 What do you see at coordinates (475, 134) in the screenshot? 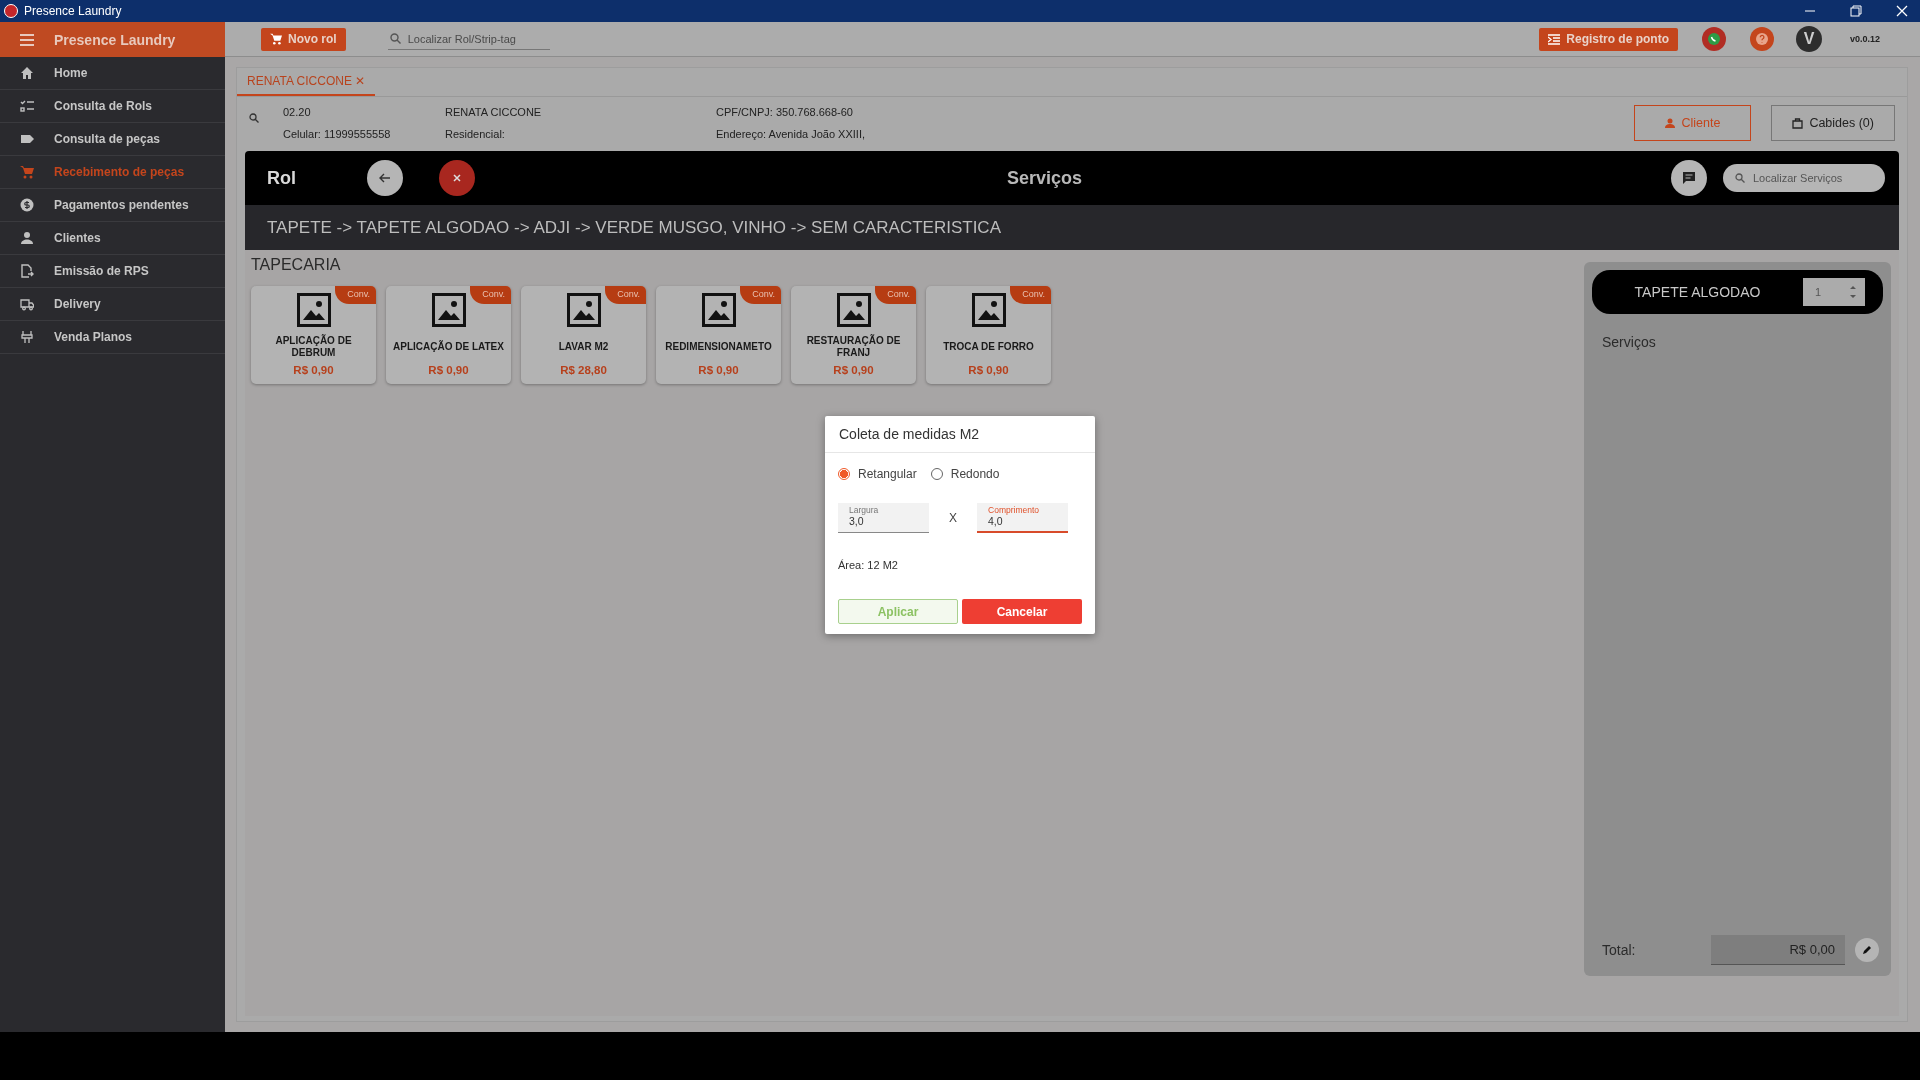
I see `client-home-phone: Residencial:` at bounding box center [475, 134].